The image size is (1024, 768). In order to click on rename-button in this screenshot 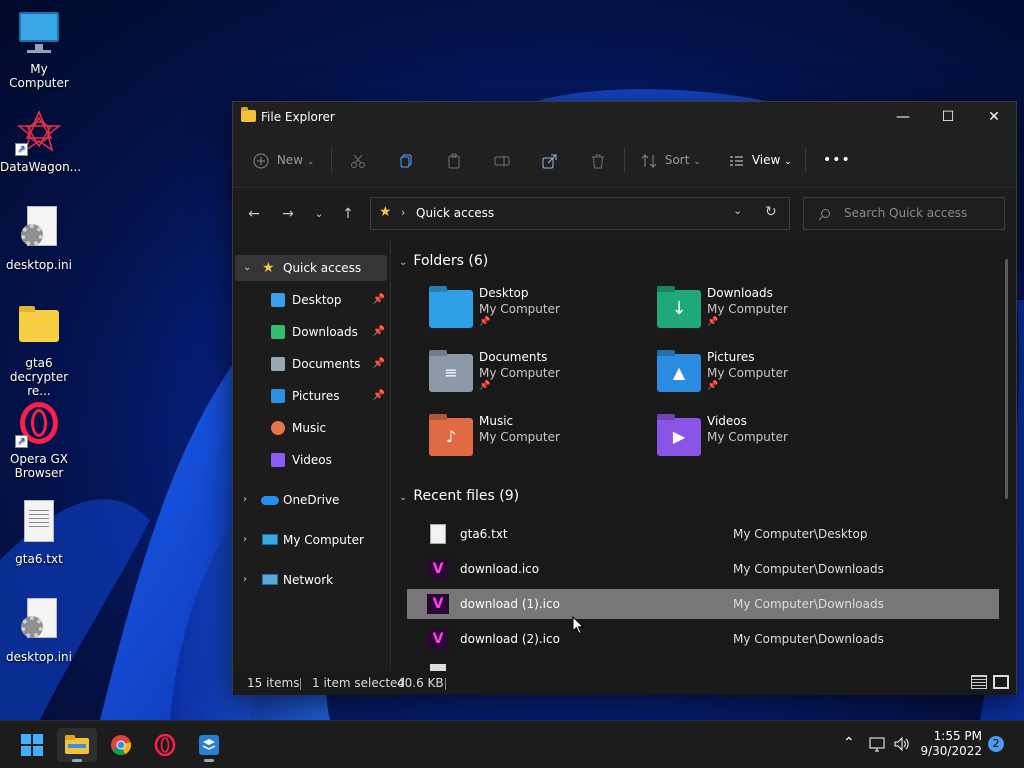, I will do `click(502, 160)`.